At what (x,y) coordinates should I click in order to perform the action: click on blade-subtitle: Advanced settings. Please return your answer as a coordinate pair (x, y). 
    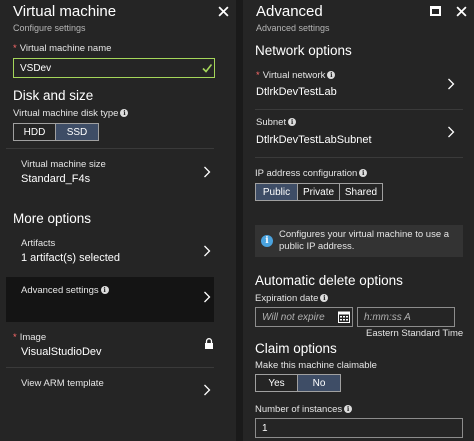
    Looking at the image, I should click on (293, 28).